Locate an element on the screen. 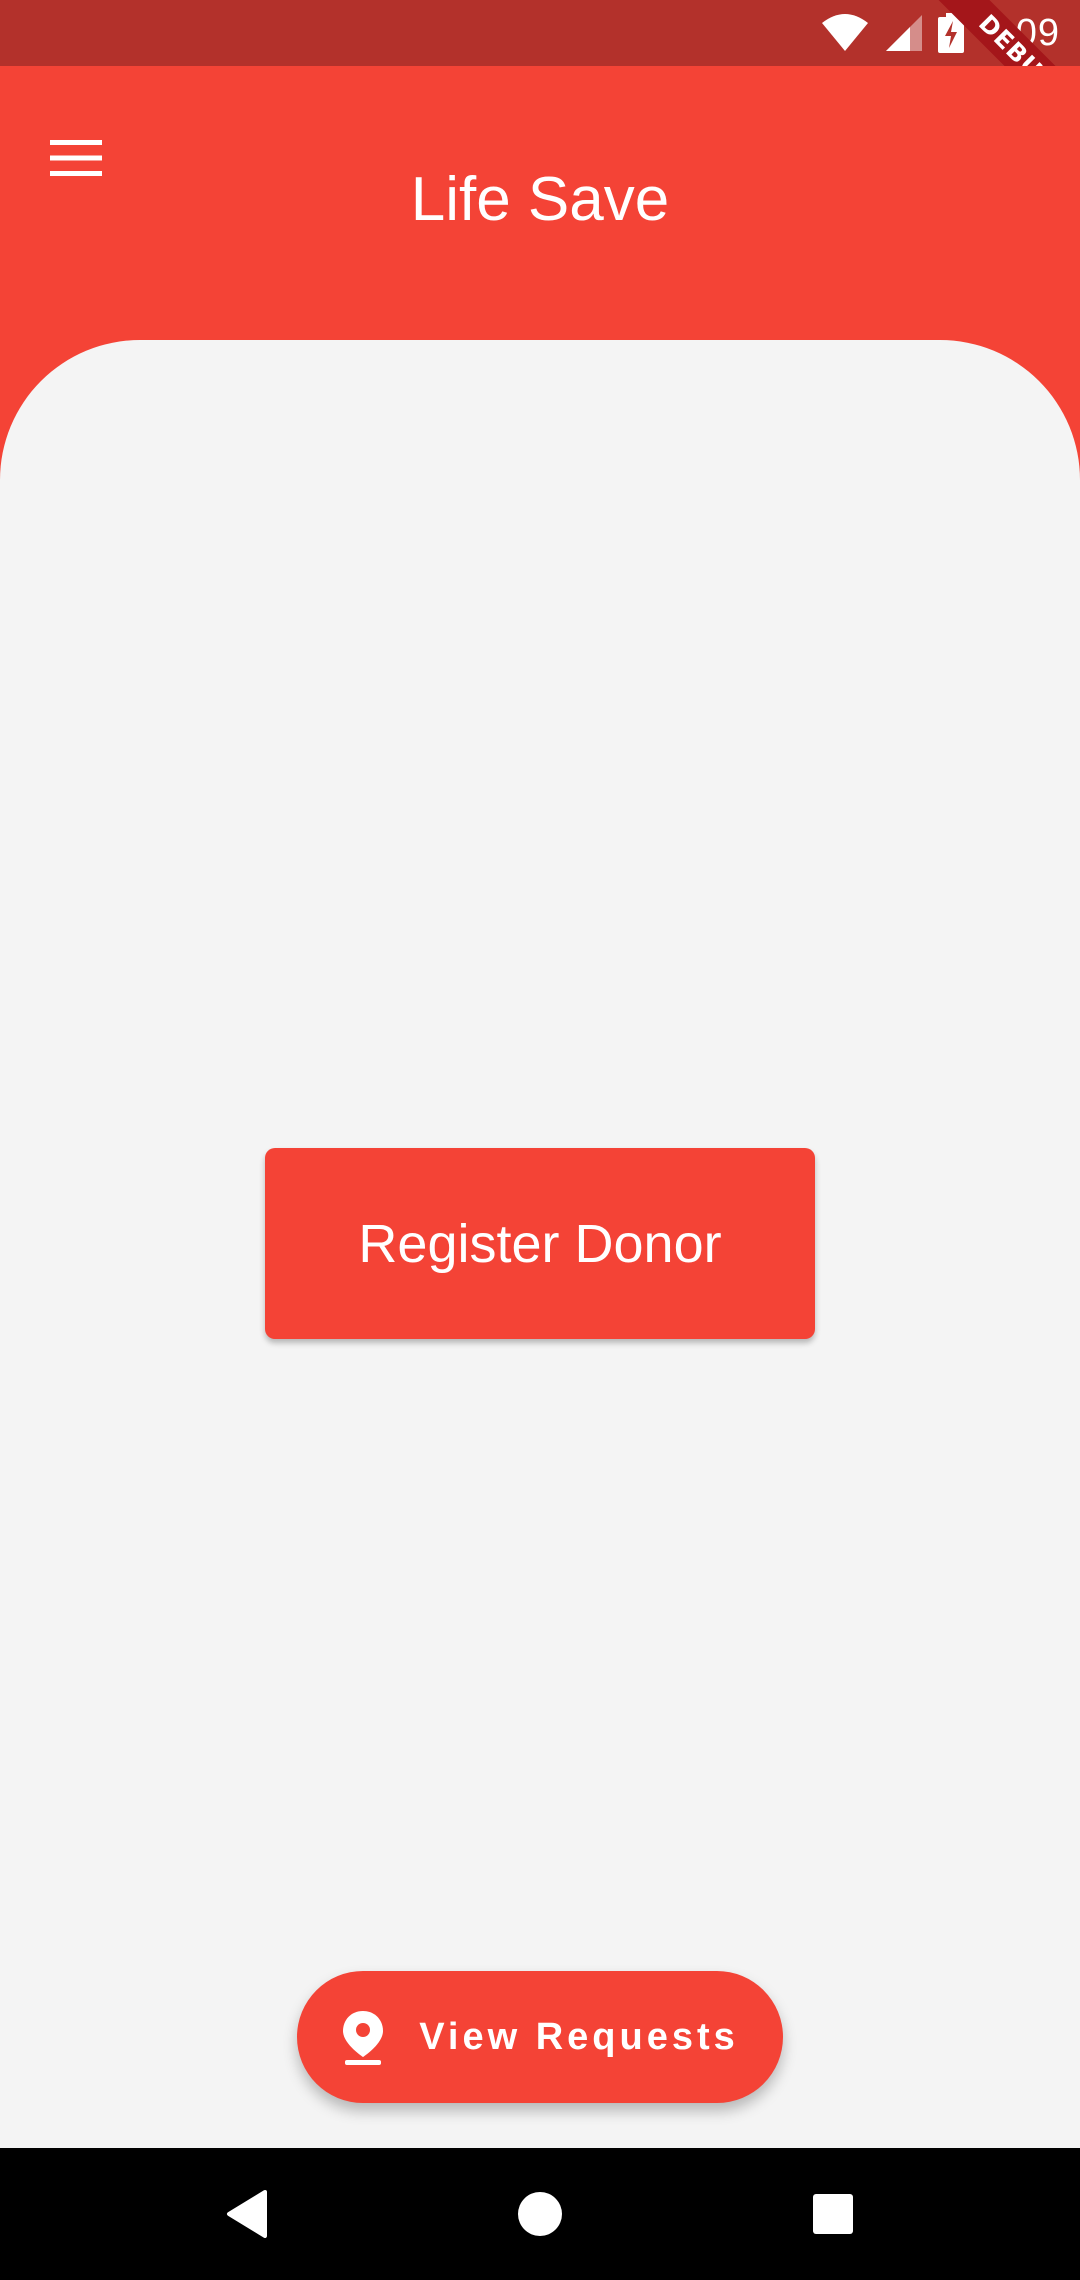 Image resolution: width=1080 pixels, height=2280 pixels. back-icon is located at coordinates (246, 2214).